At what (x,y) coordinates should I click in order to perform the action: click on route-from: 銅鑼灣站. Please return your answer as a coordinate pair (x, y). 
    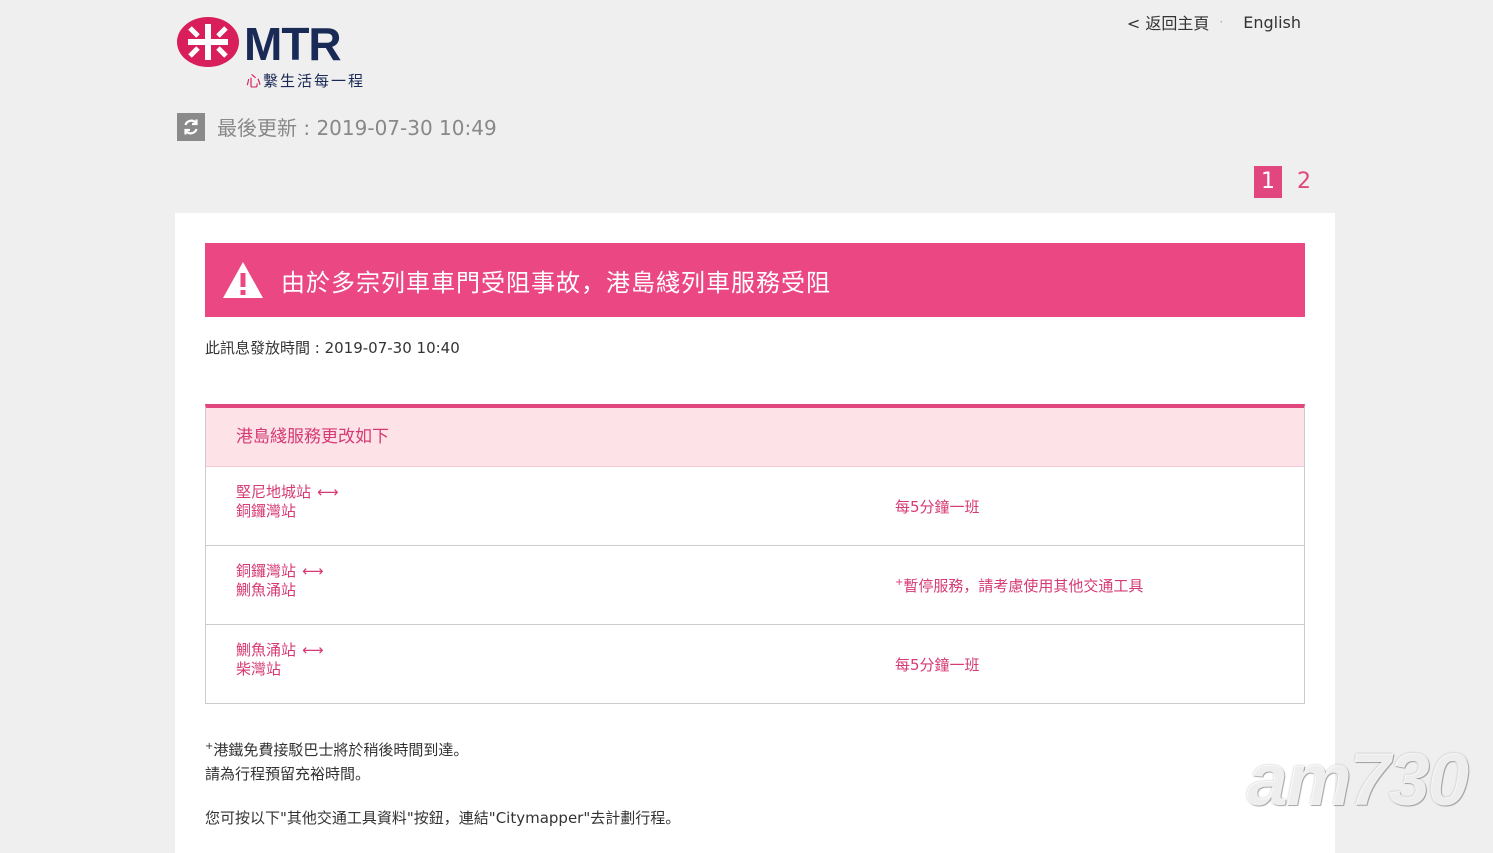
    Looking at the image, I should click on (266, 571).